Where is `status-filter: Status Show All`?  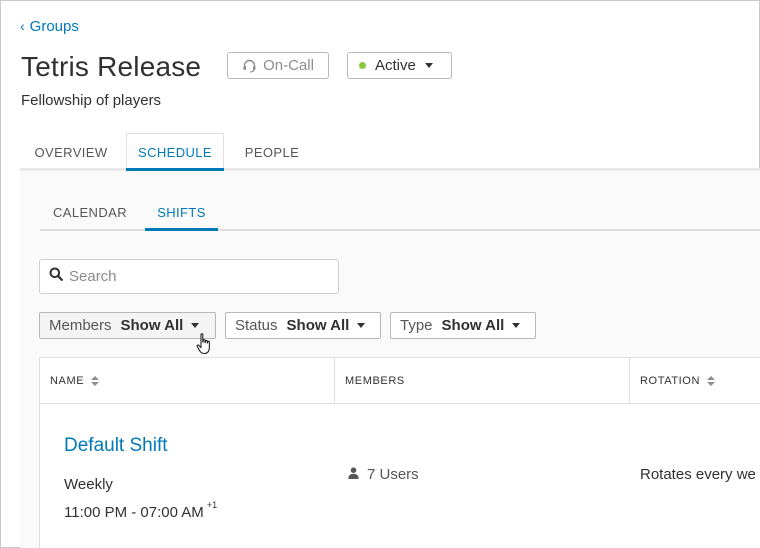 status-filter: Status Show All is located at coordinates (303, 325).